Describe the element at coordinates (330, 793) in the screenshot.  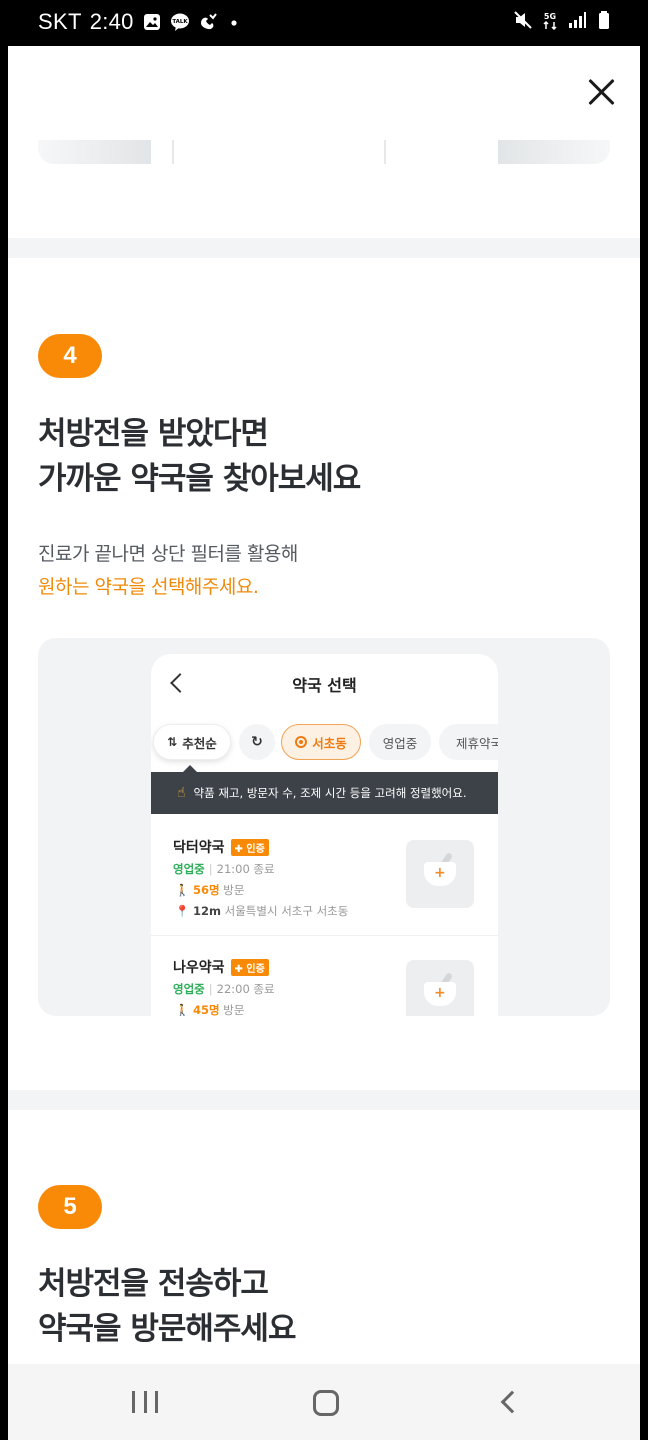
I see `tooltip-text: 약품 재고, 방문자 수, 조제 시간 등을 고려해 정렬했어요.` at that location.